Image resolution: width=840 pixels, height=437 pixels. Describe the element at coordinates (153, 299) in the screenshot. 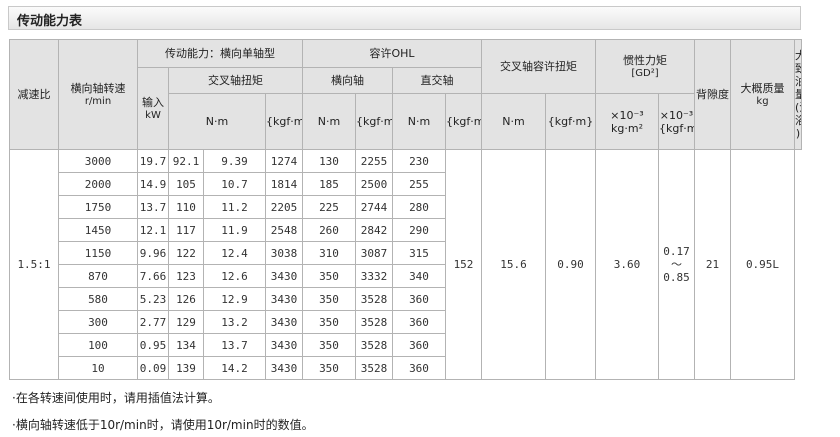

I see `cell-kw: 5.23` at that location.